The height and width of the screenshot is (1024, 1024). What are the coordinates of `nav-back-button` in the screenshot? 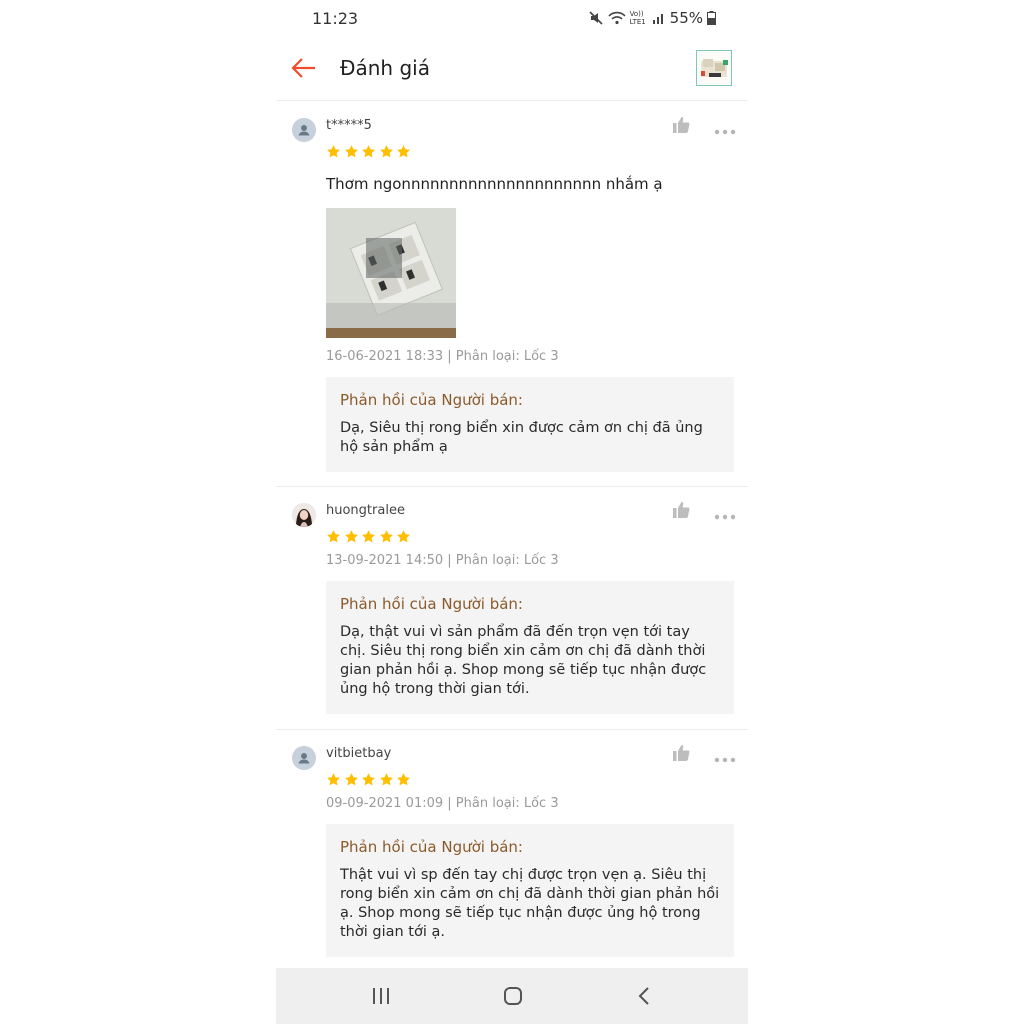 It's located at (645, 996).